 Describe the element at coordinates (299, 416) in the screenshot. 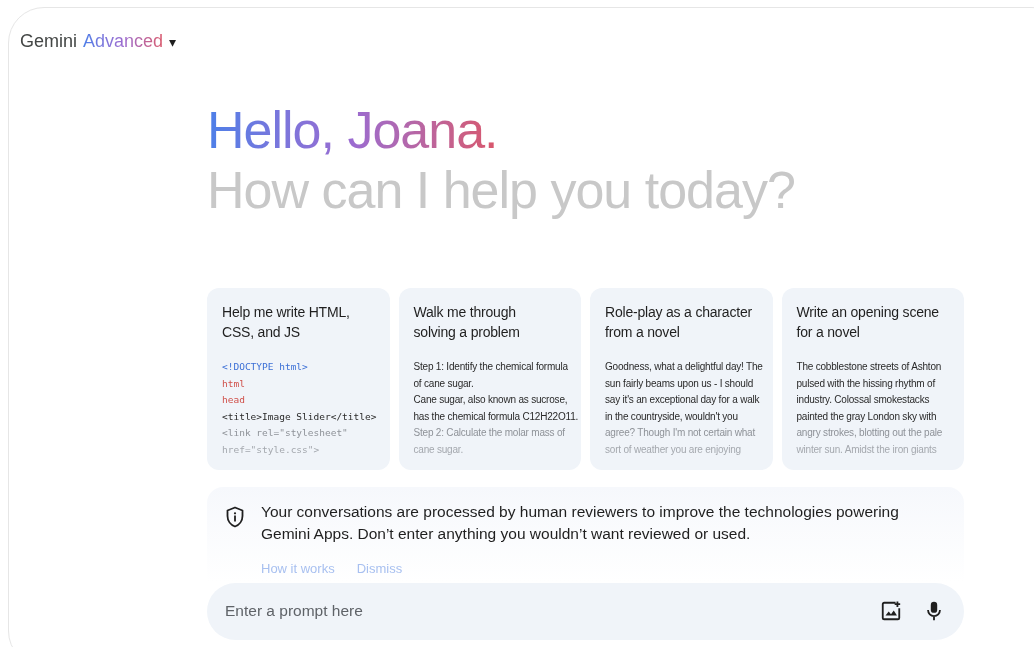

I see `code-line: <title>Image Slider</title>` at that location.